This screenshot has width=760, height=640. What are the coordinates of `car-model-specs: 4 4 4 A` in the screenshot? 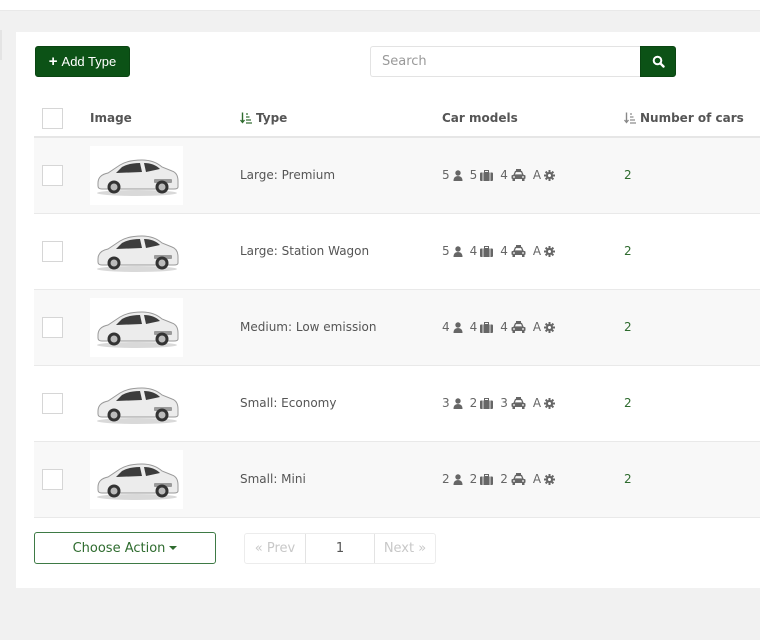 It's located at (533, 327).